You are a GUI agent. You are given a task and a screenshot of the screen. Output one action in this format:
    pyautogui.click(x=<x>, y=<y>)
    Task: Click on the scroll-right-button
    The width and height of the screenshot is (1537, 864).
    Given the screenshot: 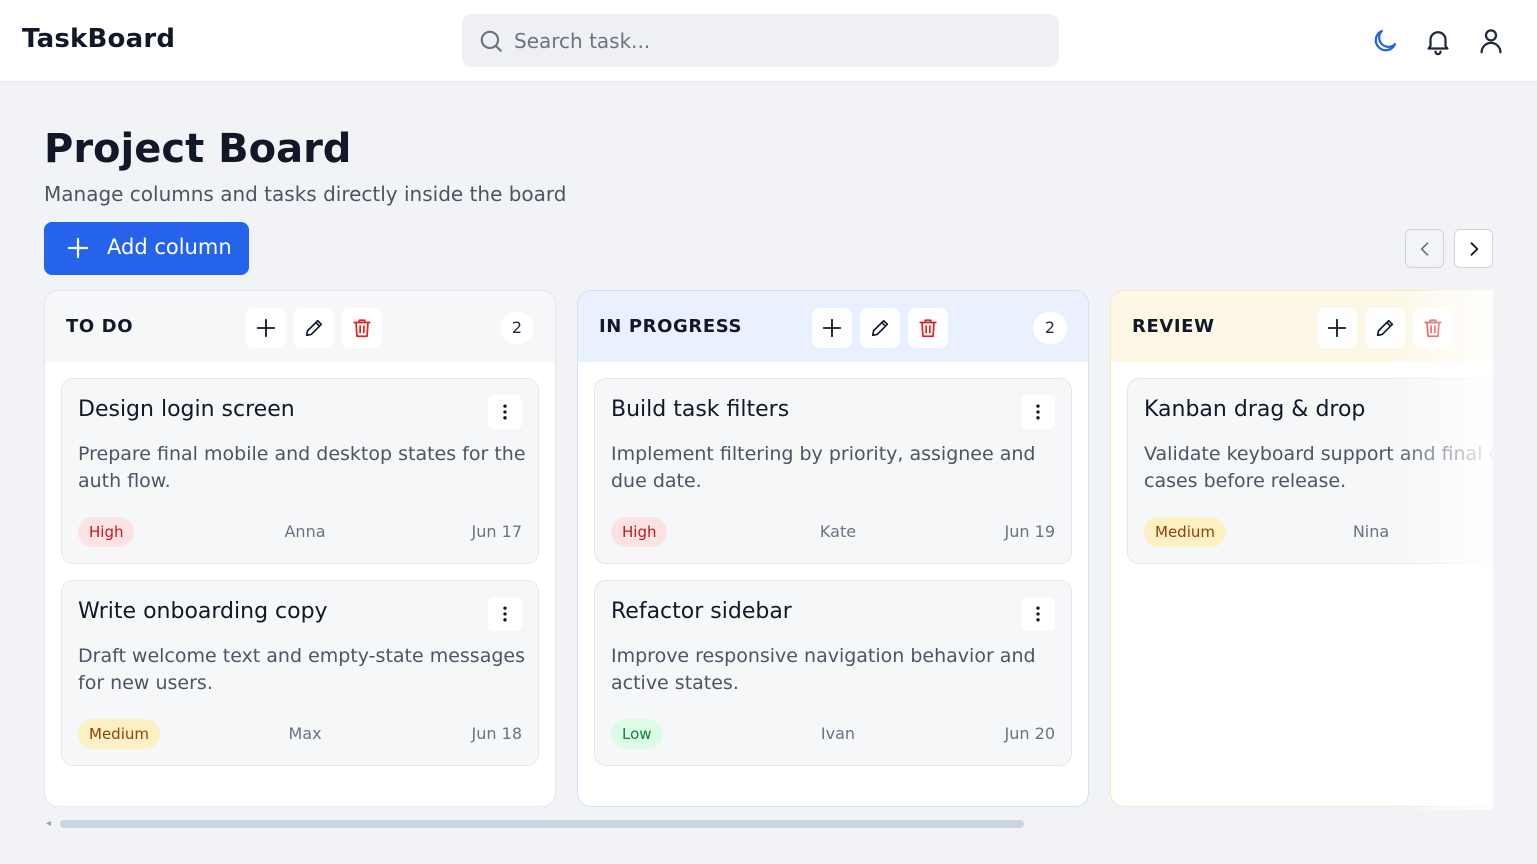 What is the action you would take?
    pyautogui.click(x=1473, y=248)
    